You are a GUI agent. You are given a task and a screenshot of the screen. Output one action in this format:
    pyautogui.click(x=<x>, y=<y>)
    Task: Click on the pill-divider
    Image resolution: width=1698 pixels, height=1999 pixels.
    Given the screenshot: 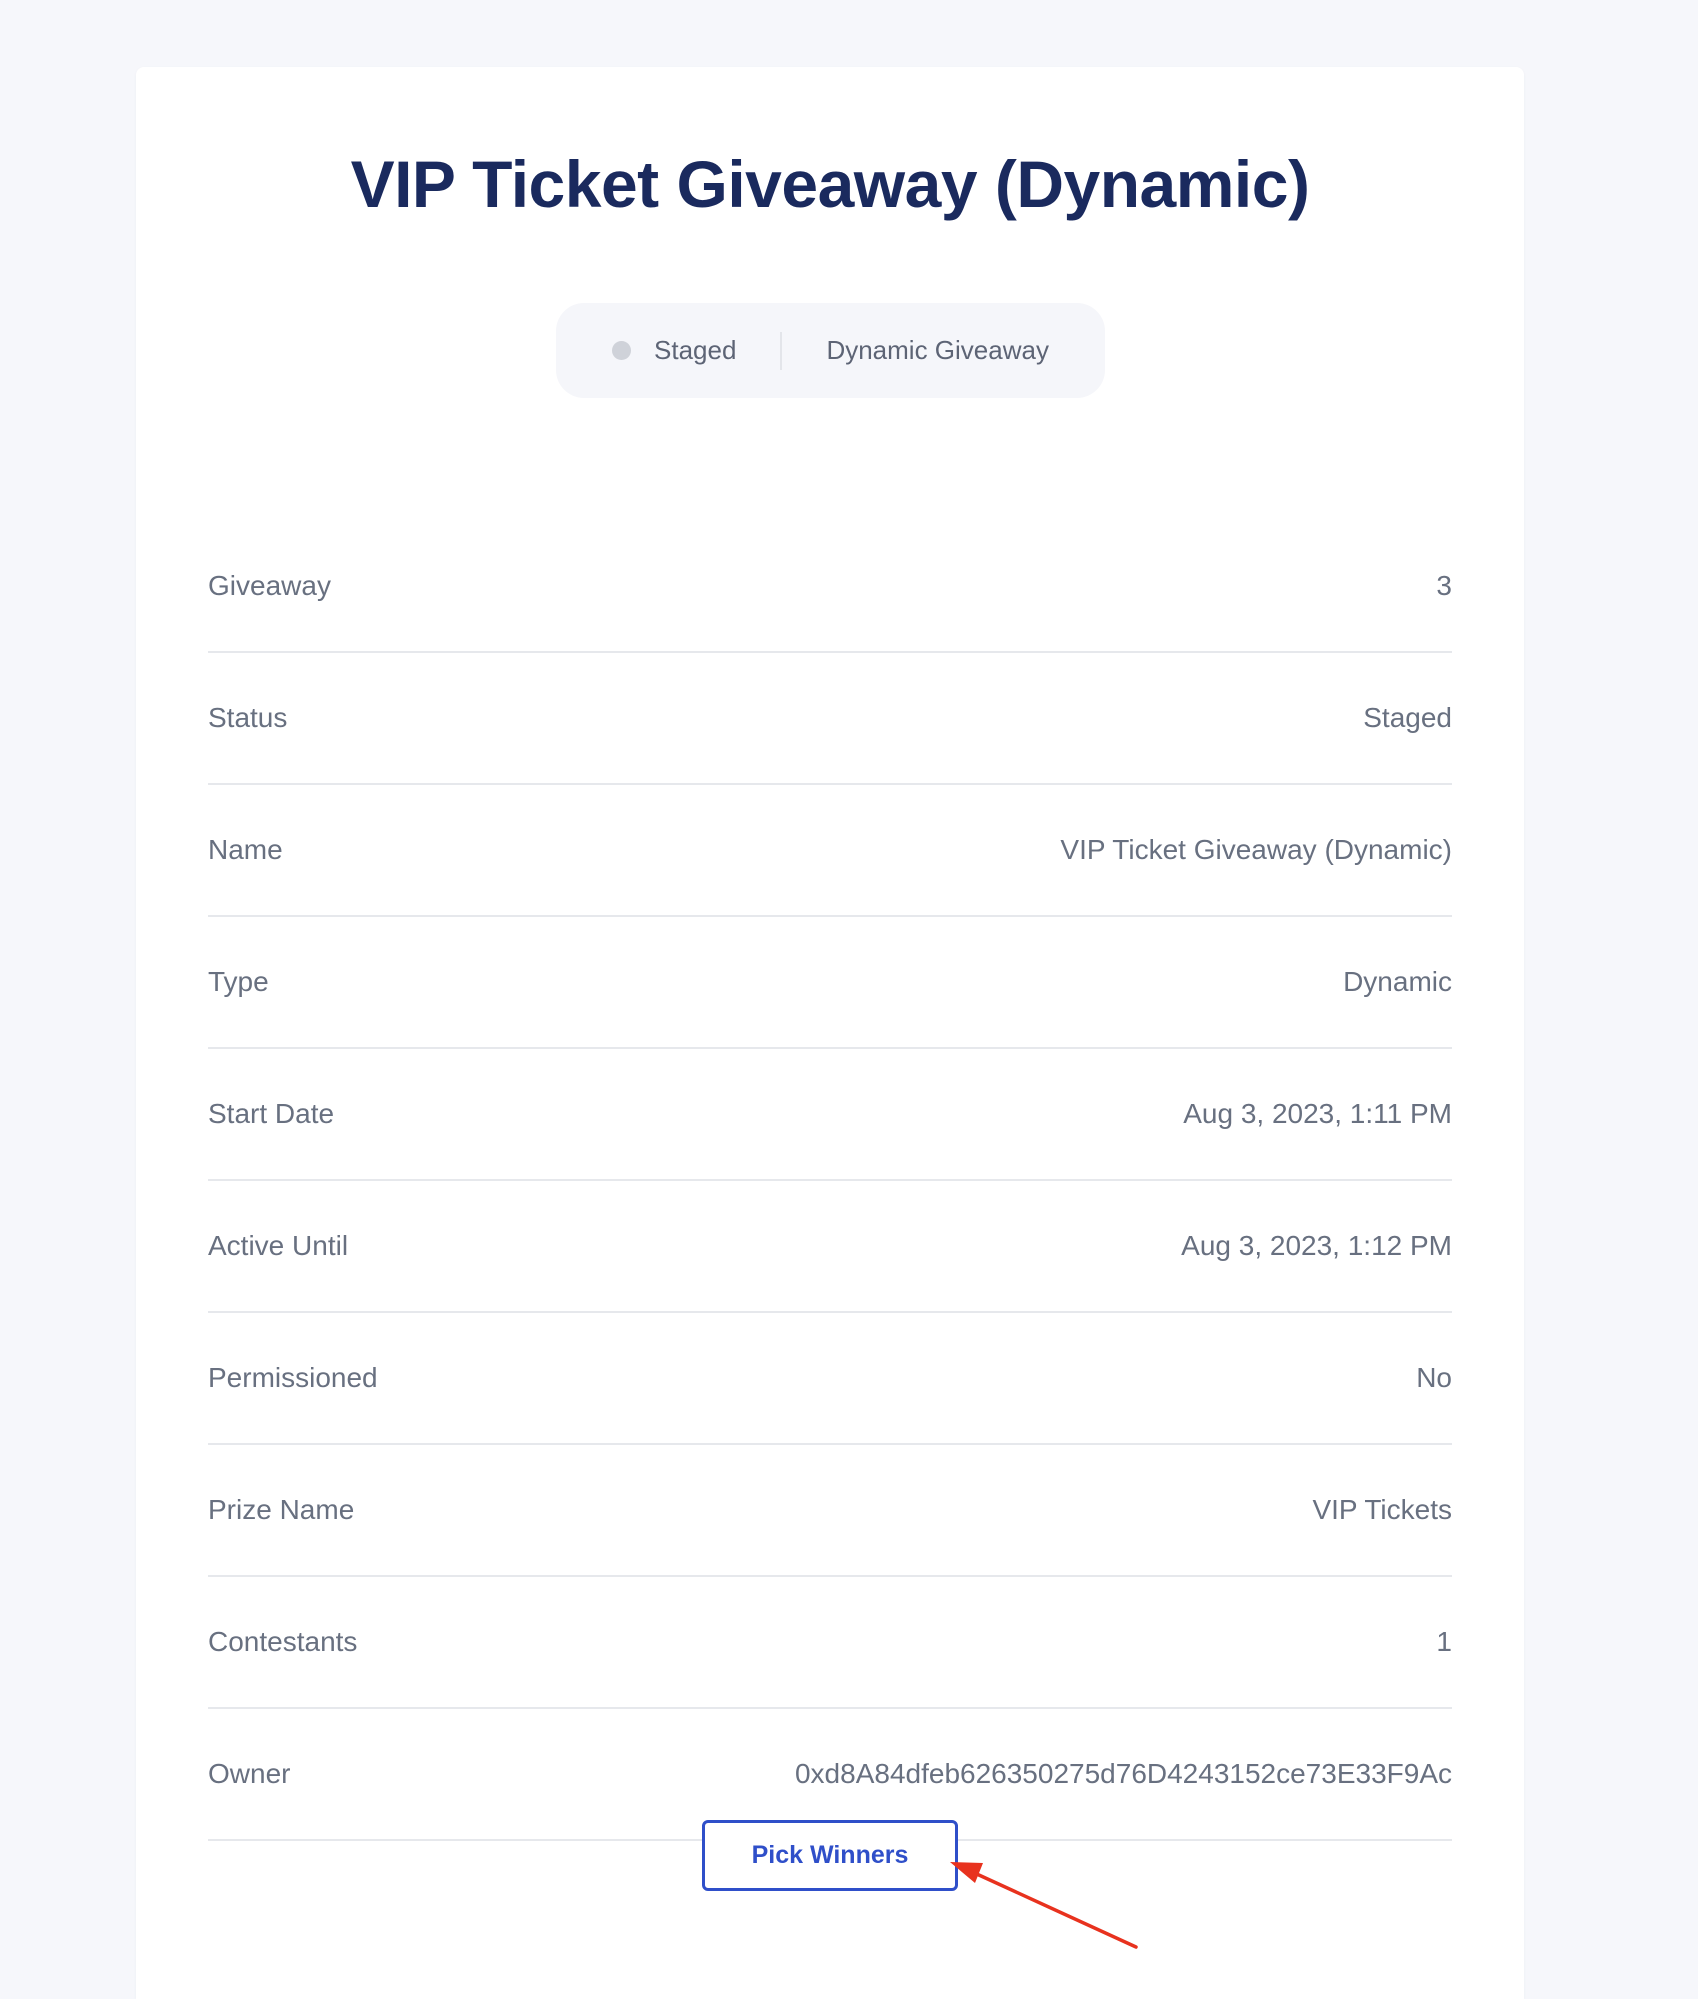 What is the action you would take?
    pyautogui.click(x=781, y=350)
    